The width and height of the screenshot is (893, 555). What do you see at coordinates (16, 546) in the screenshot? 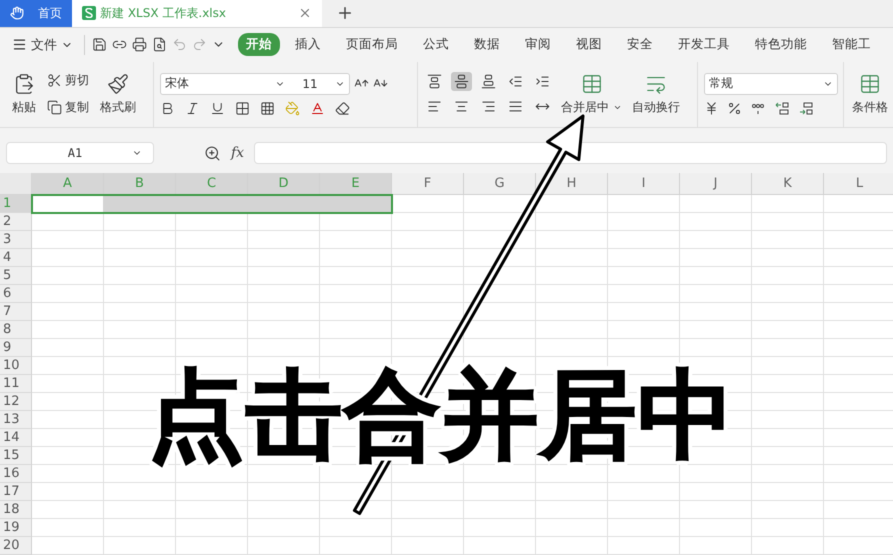
I see `row-header: 20` at bounding box center [16, 546].